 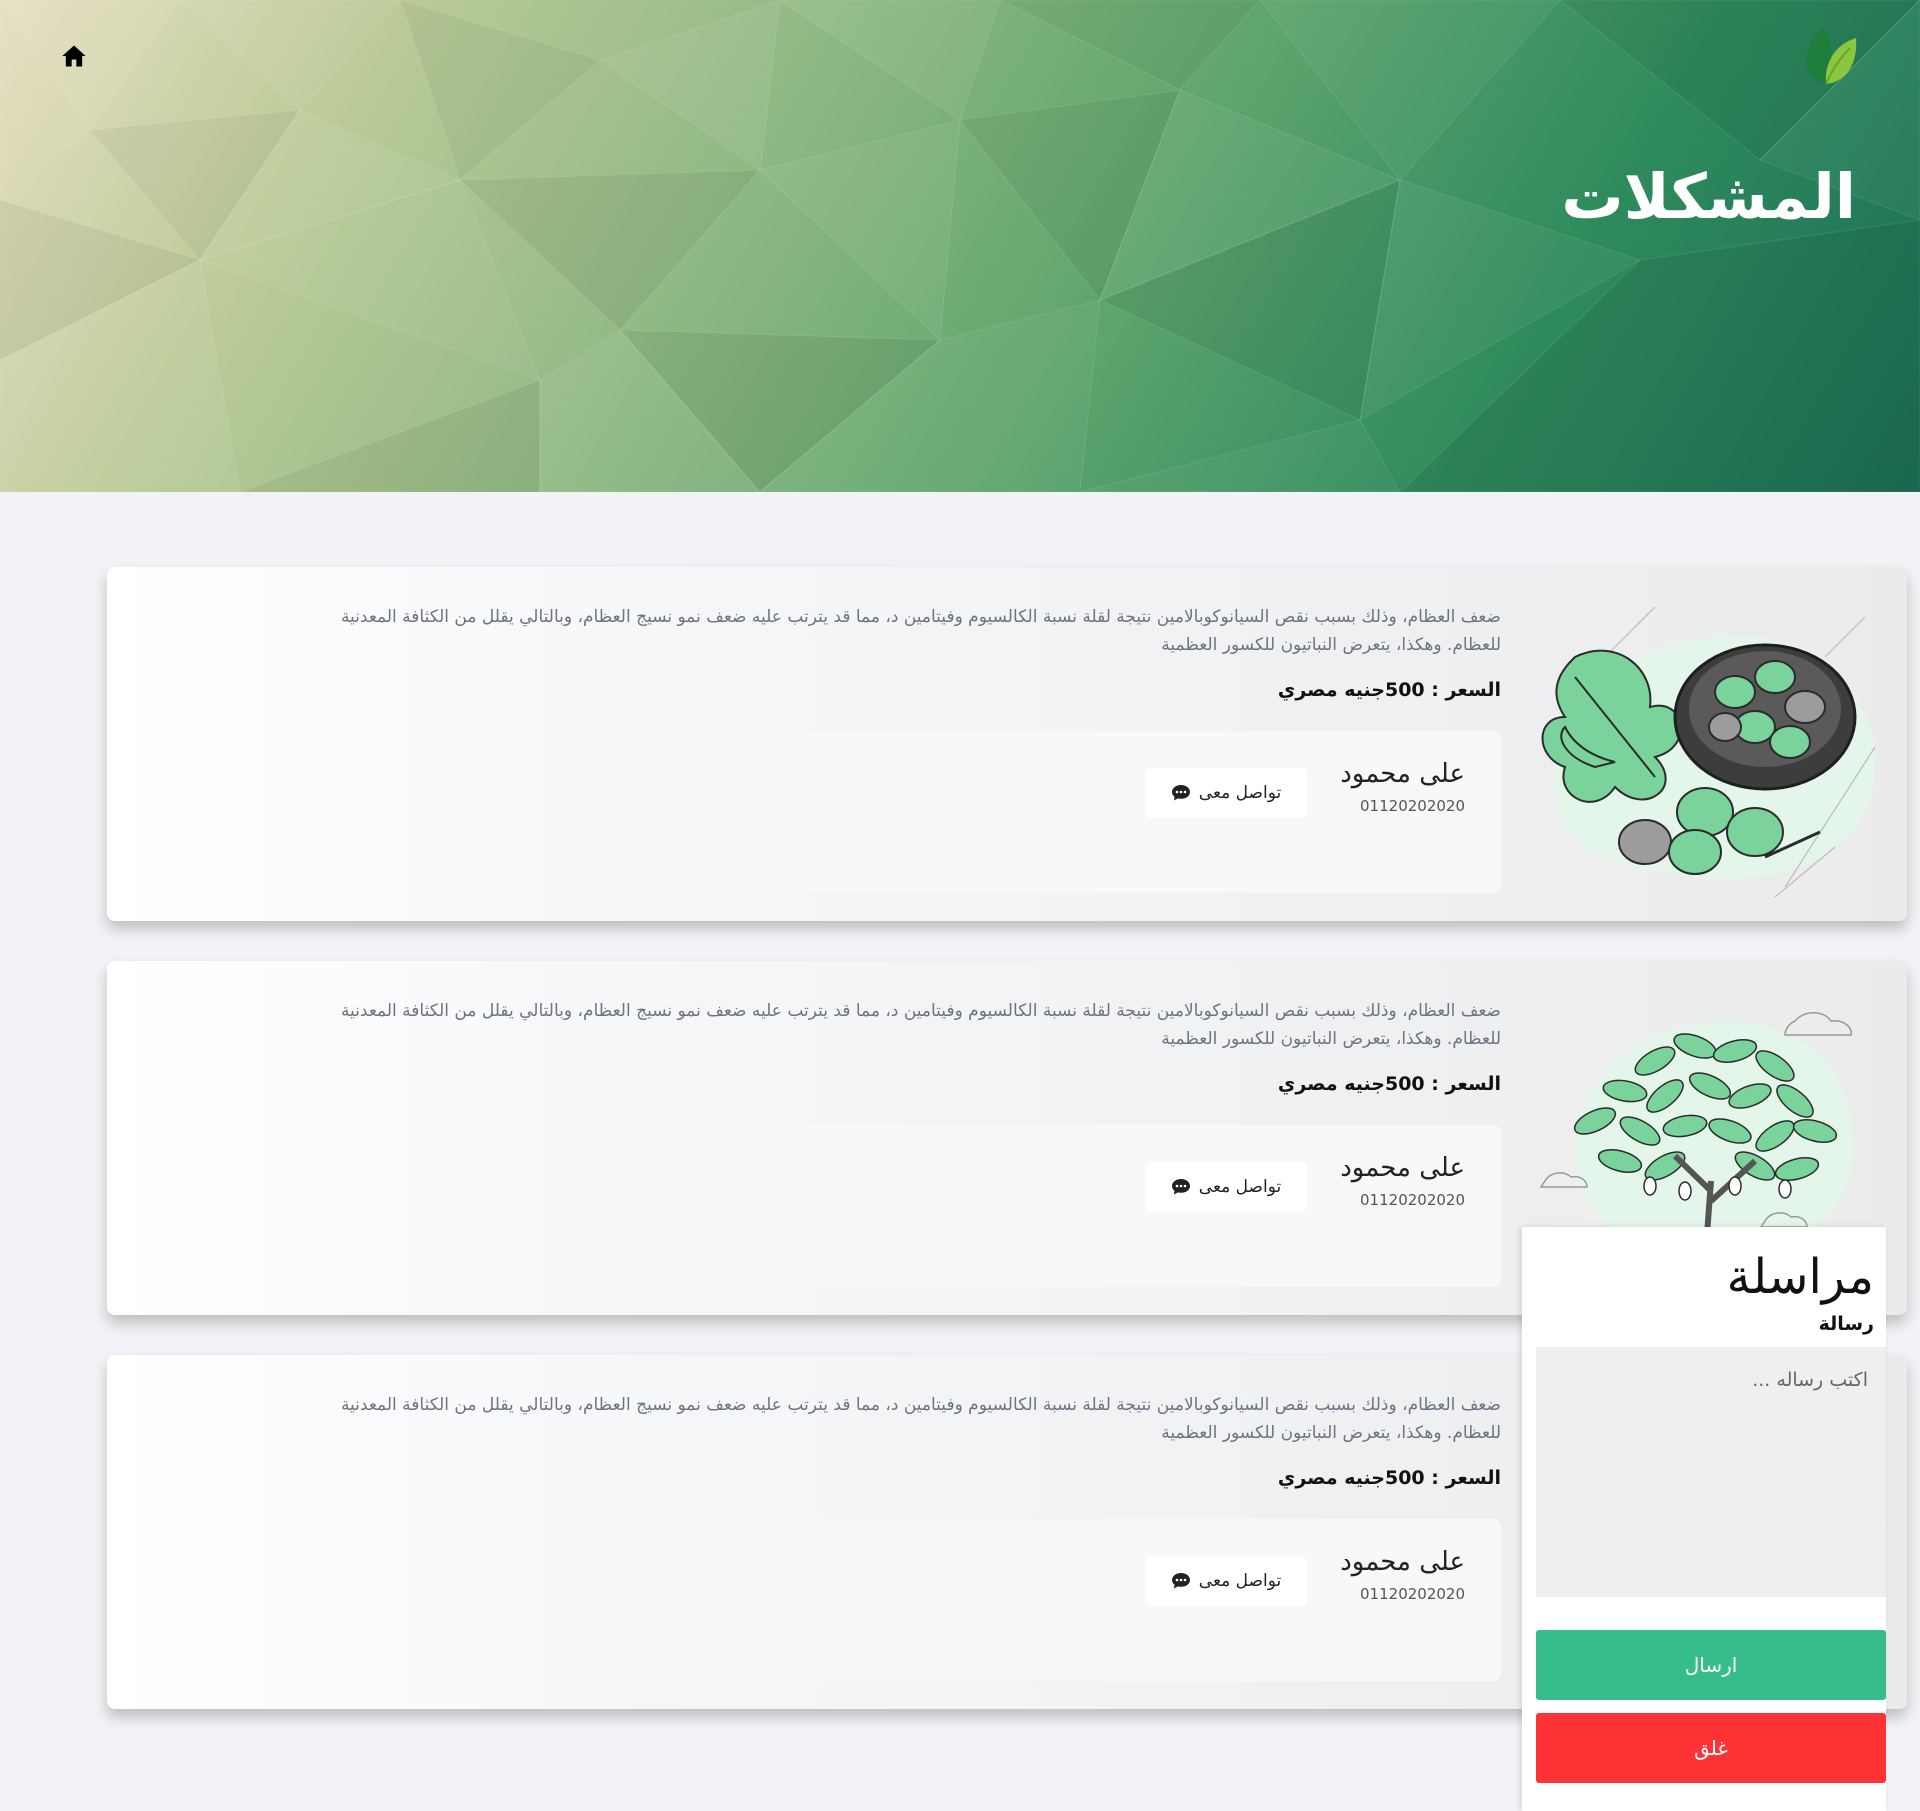 What do you see at coordinates (1800, 1277) in the screenshot?
I see `message-panel-title: مراسلة` at bounding box center [1800, 1277].